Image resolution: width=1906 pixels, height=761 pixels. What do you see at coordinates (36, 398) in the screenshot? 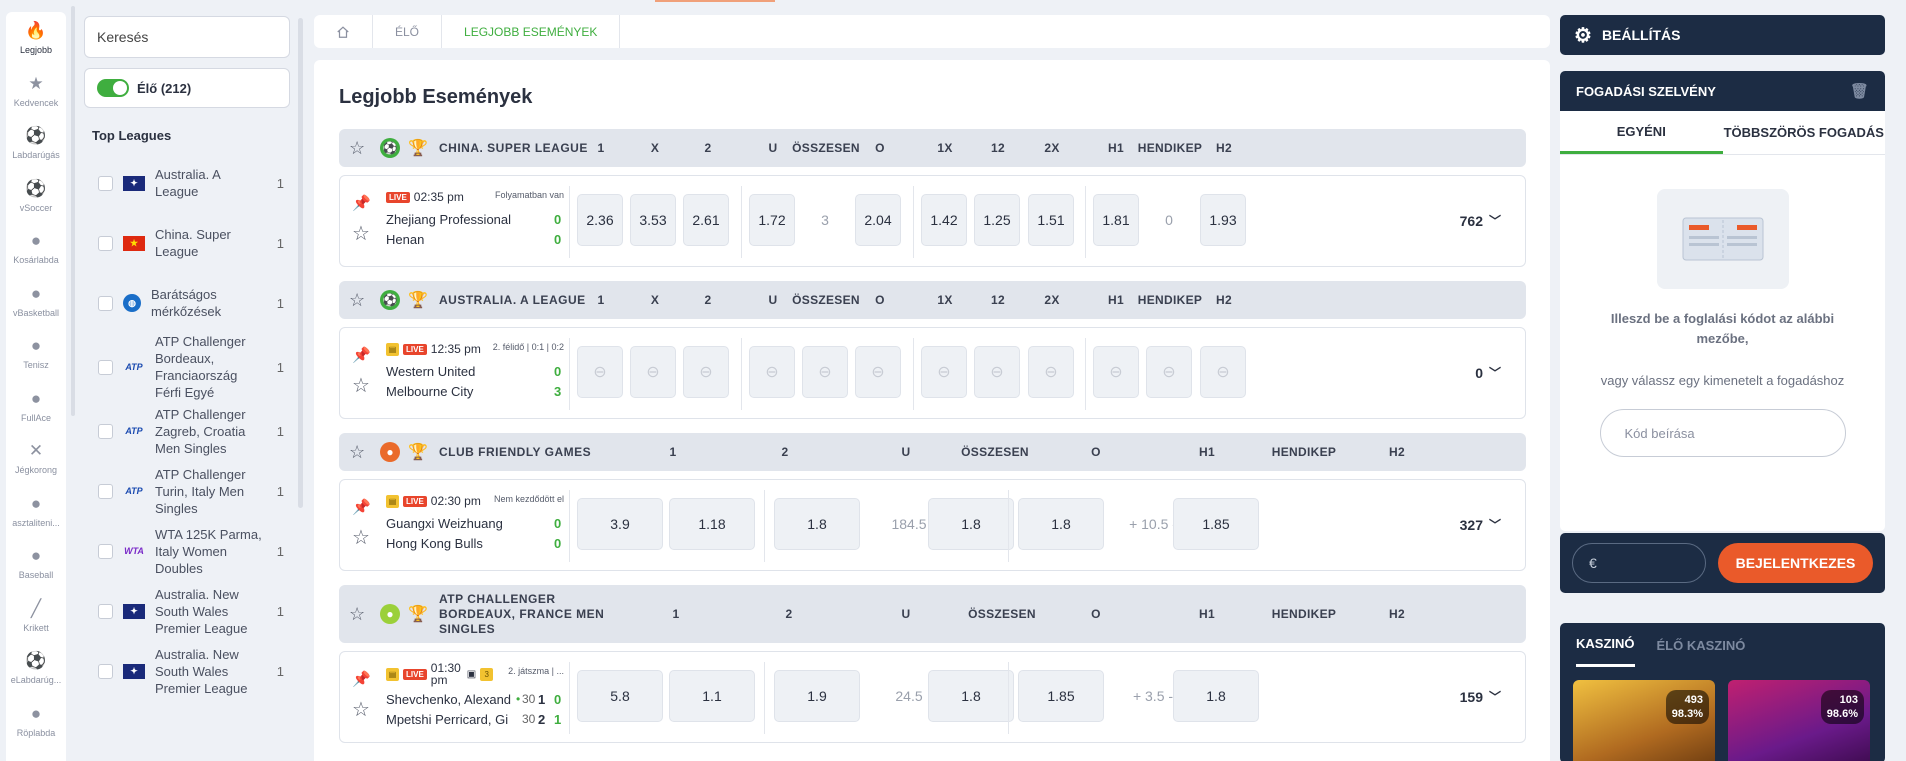
I see `fullace-icon: ●` at bounding box center [36, 398].